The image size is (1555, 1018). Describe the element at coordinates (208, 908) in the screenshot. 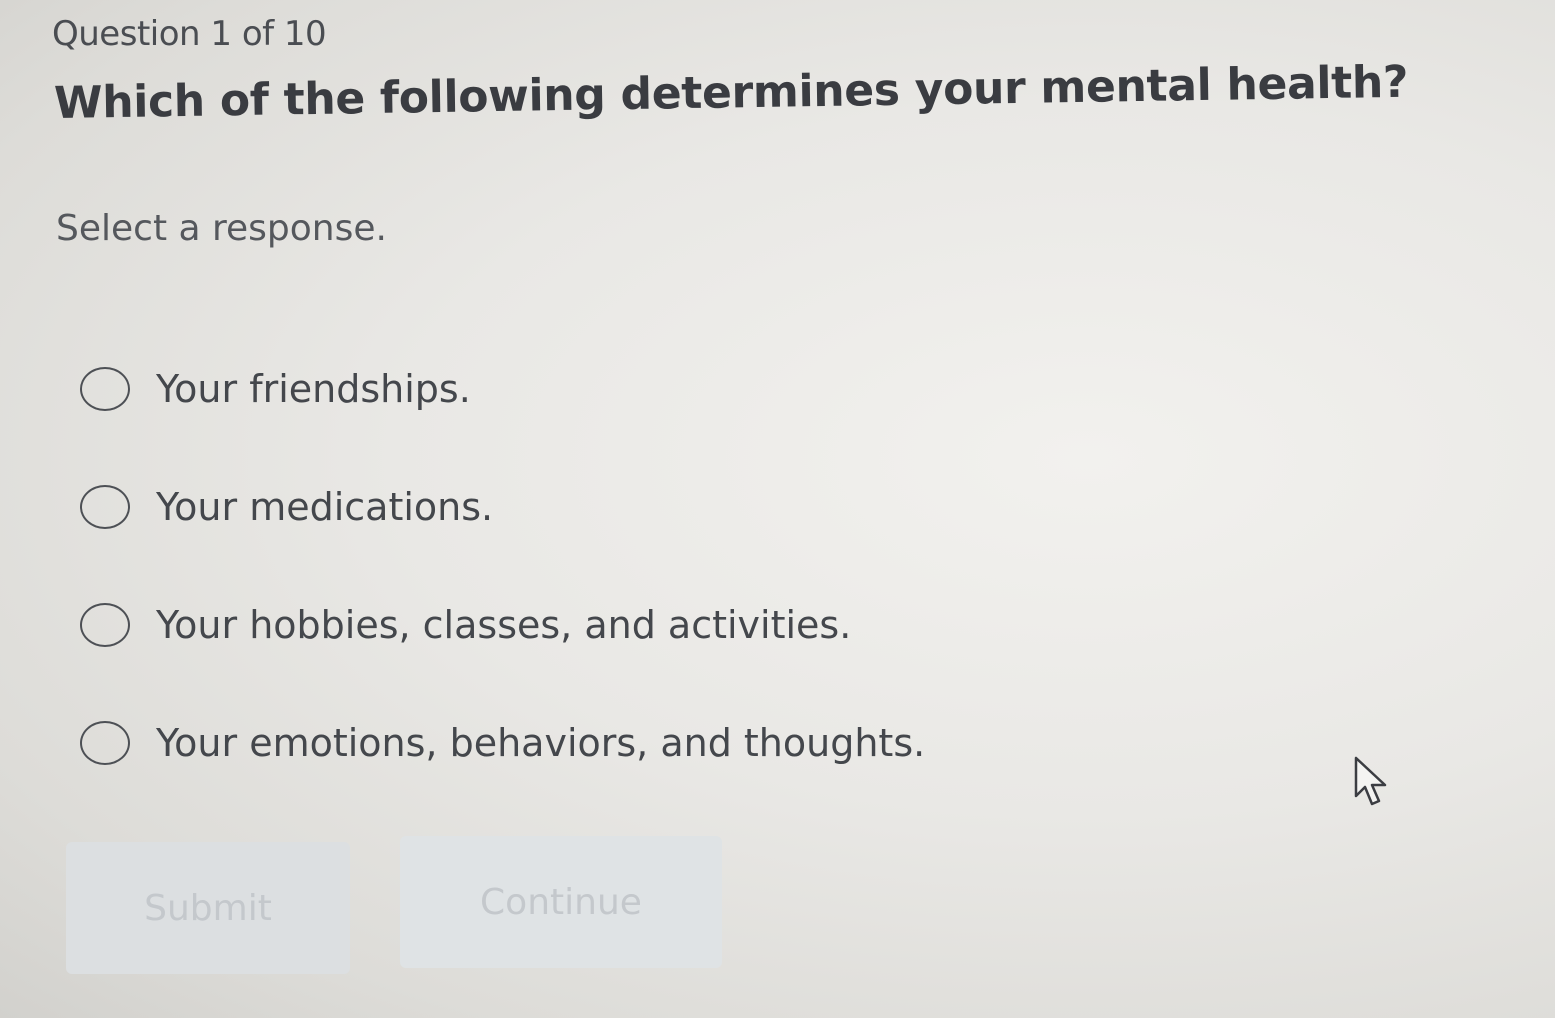

I see `submit-button: Submit` at that location.